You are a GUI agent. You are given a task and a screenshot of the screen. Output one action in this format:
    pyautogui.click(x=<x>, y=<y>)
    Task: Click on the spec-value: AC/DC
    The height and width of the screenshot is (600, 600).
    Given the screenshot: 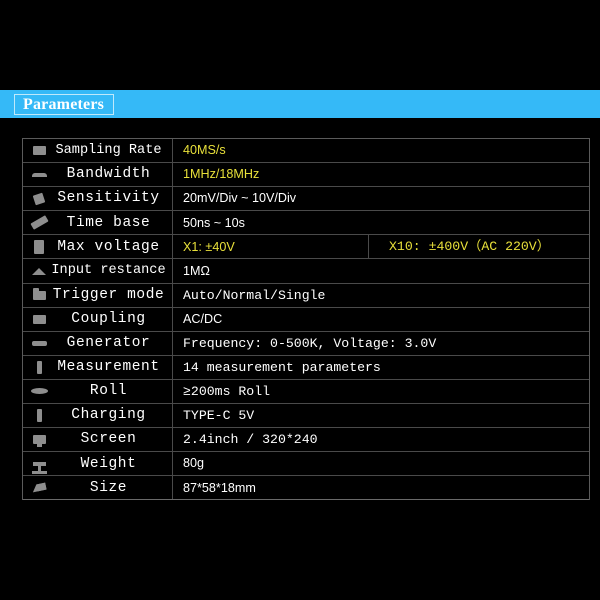 What is the action you would take?
    pyautogui.click(x=203, y=318)
    